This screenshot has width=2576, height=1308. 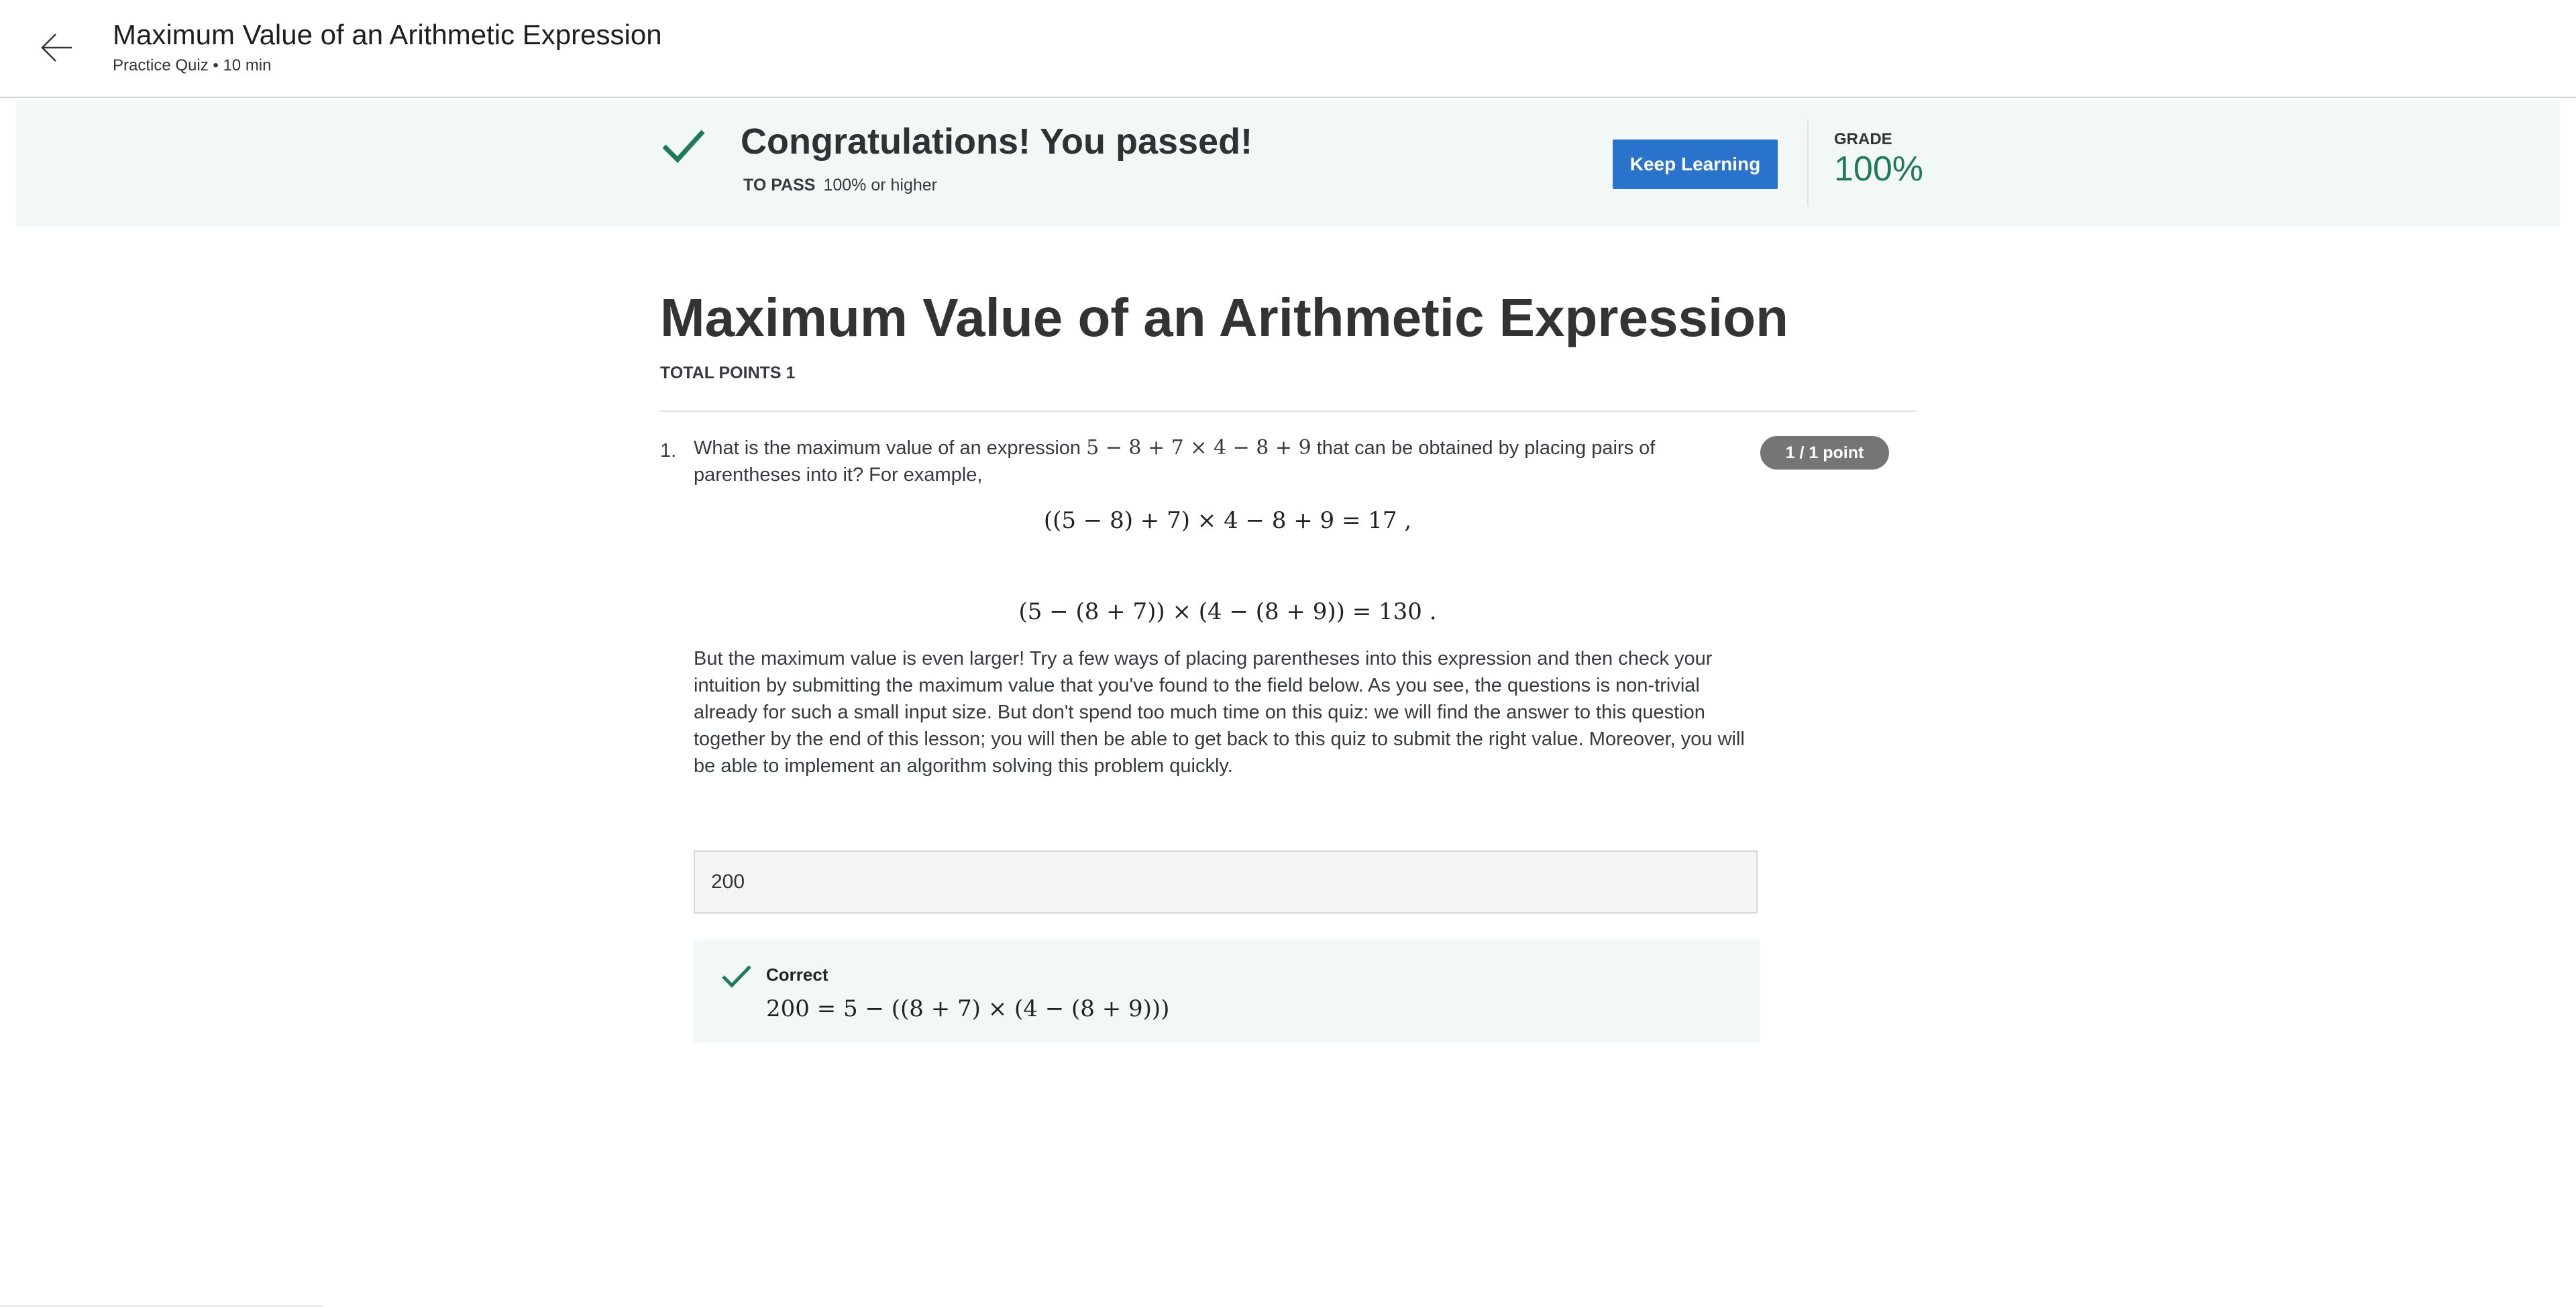 What do you see at coordinates (683, 146) in the screenshot?
I see `checkmark-icon` at bounding box center [683, 146].